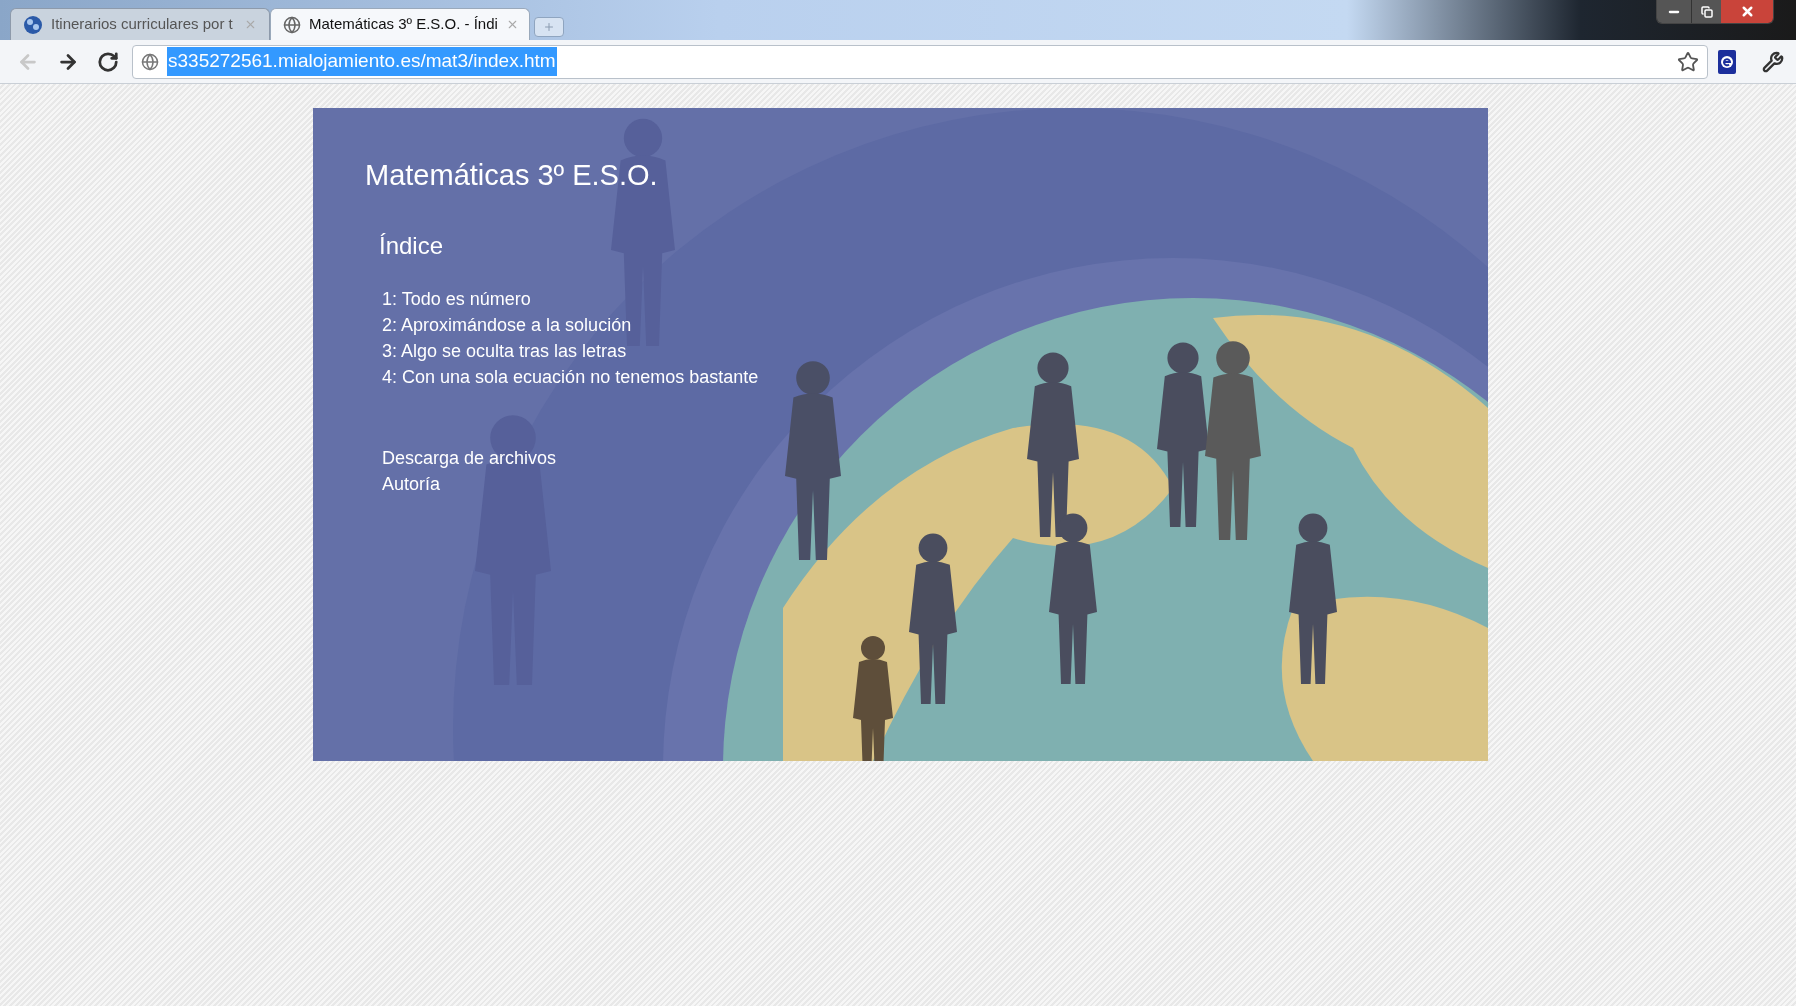 Image resolution: width=1796 pixels, height=1006 pixels. I want to click on page-title: Matemáticas 3º E.S.O., so click(512, 175).